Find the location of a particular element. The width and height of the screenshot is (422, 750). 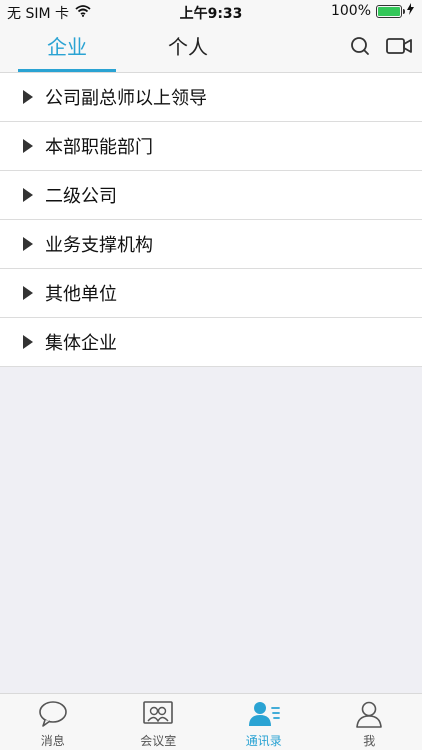

tab-meeting-room: 会议室 is located at coordinates (159, 722).